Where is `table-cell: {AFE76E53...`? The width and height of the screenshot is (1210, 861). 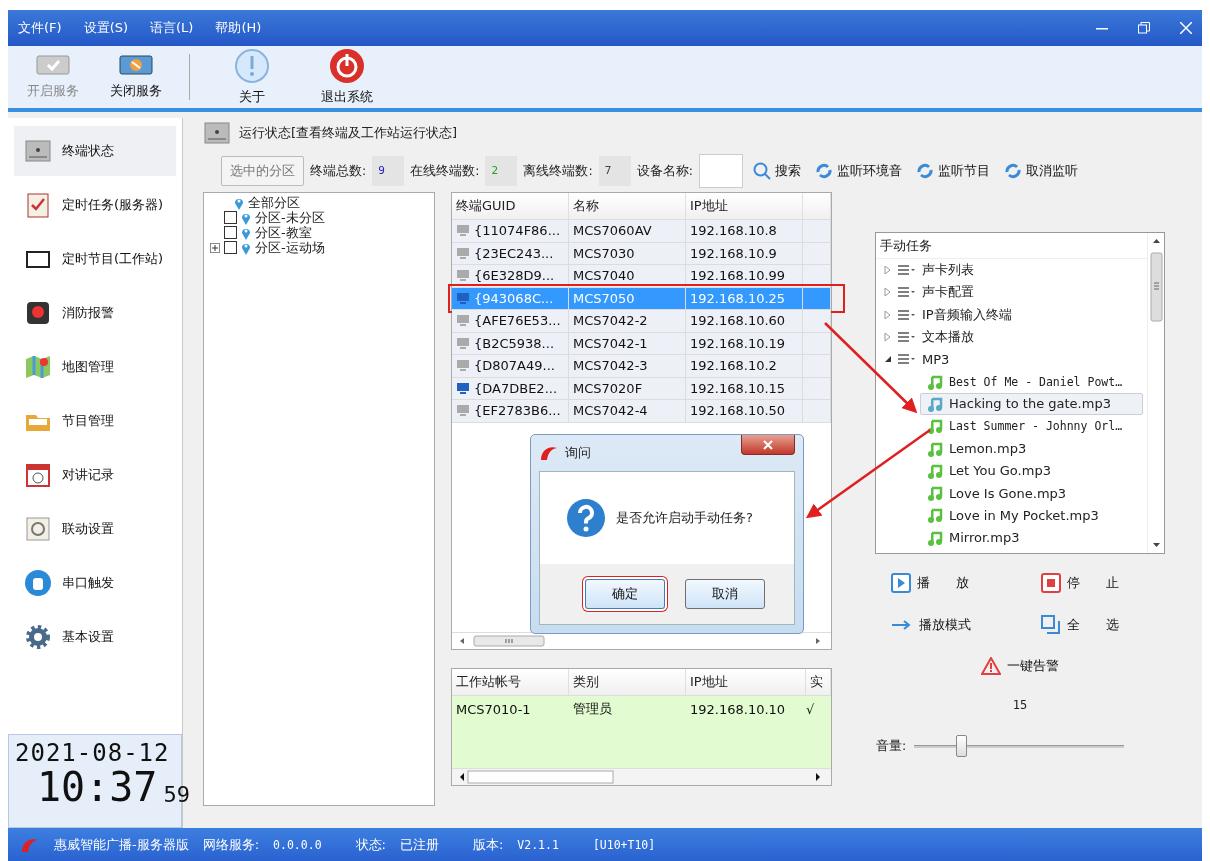 table-cell: {AFE76E53... is located at coordinates (517, 321).